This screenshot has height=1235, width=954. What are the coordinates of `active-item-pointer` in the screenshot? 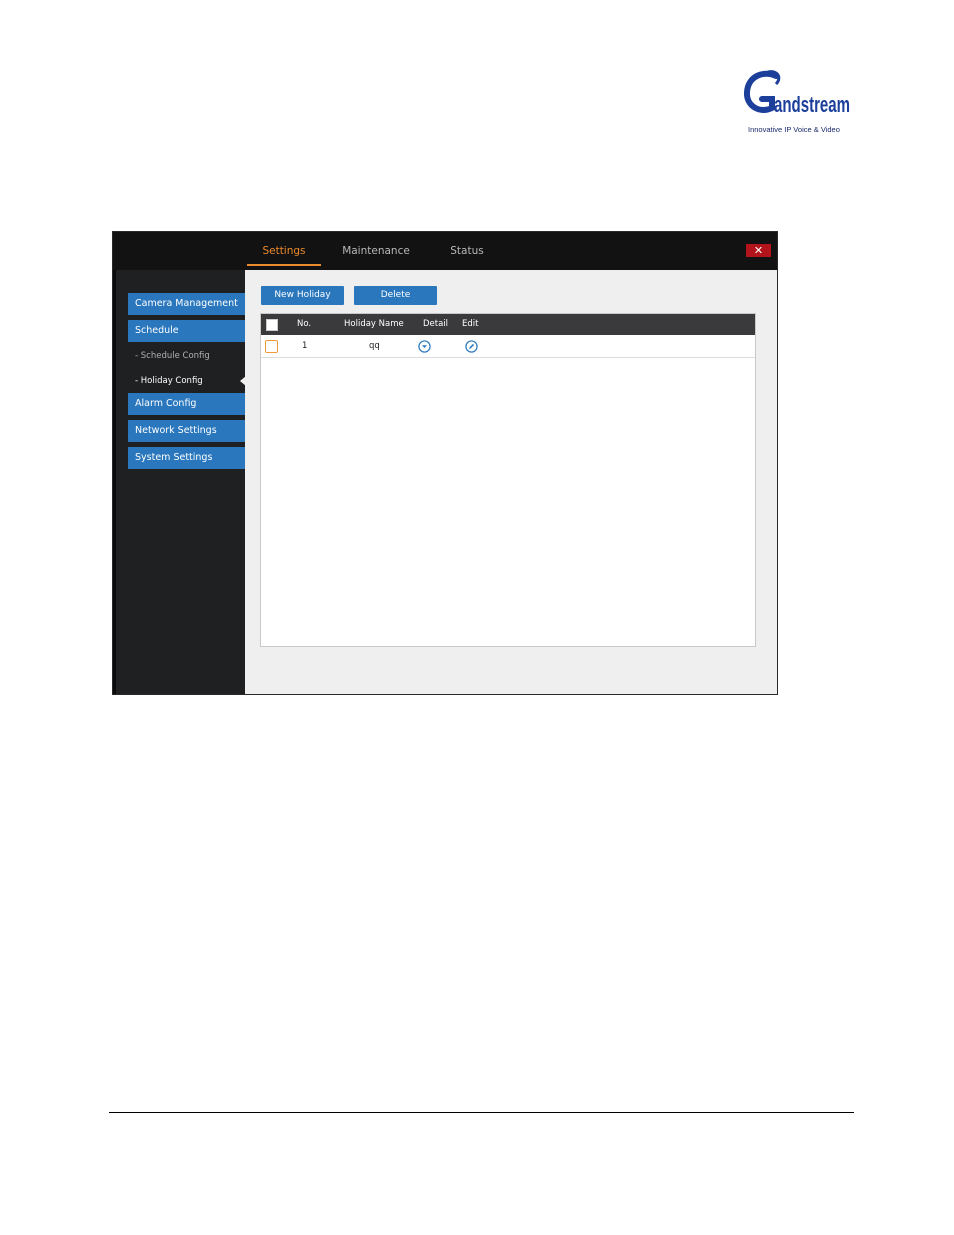 It's located at (243, 381).